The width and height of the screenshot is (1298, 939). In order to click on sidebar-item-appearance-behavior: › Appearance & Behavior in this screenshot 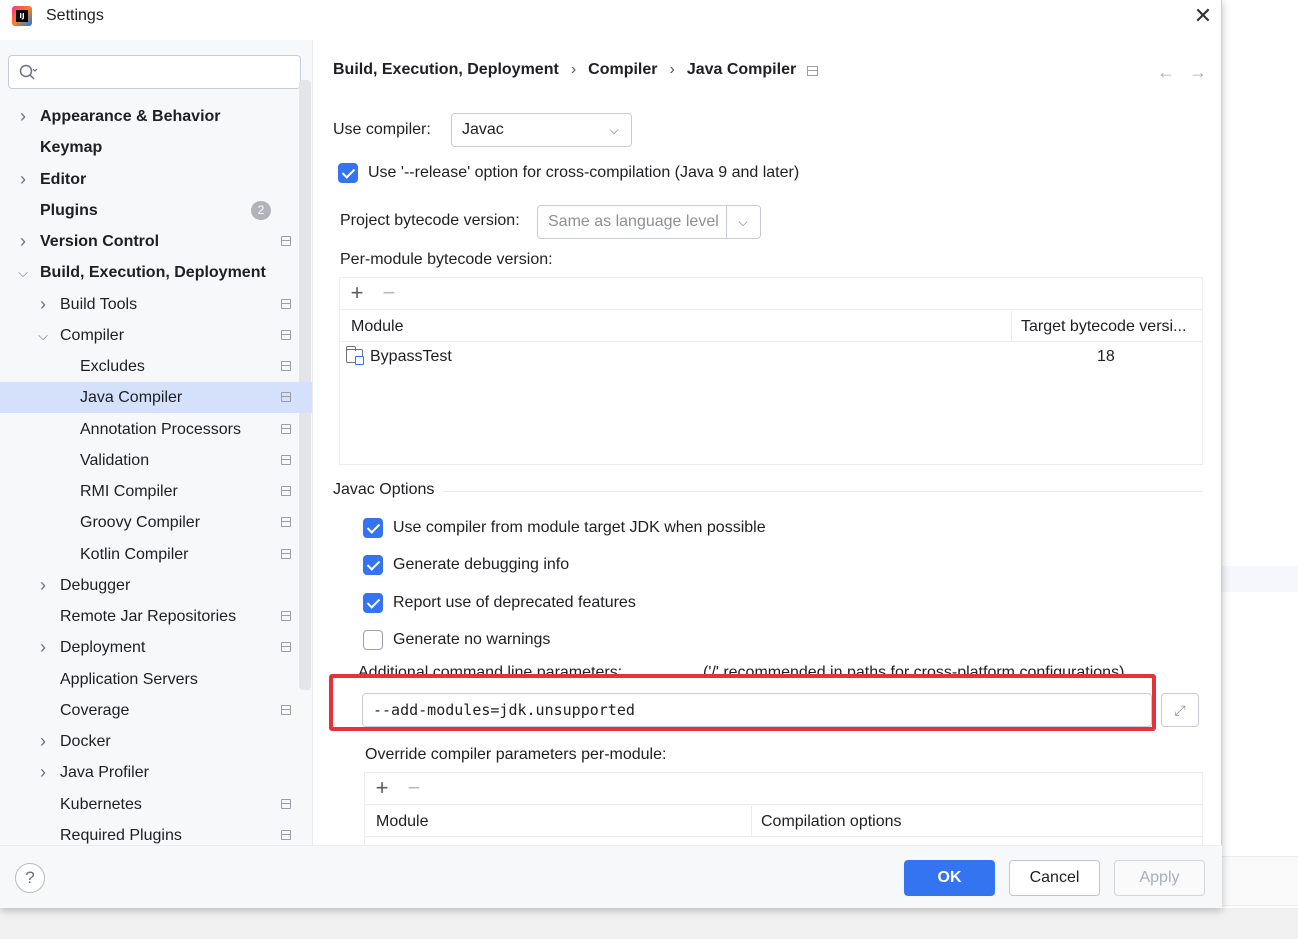, I will do `click(156, 116)`.